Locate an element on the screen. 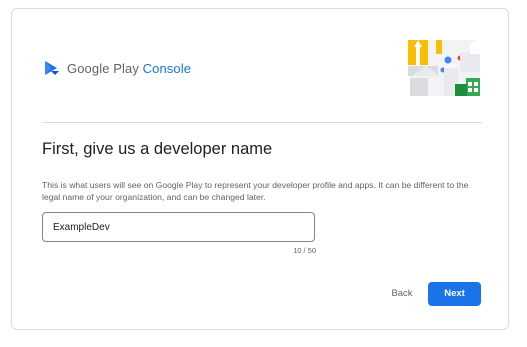 The width and height of the screenshot is (527, 347). brand: Google Play Console is located at coordinates (117, 68).